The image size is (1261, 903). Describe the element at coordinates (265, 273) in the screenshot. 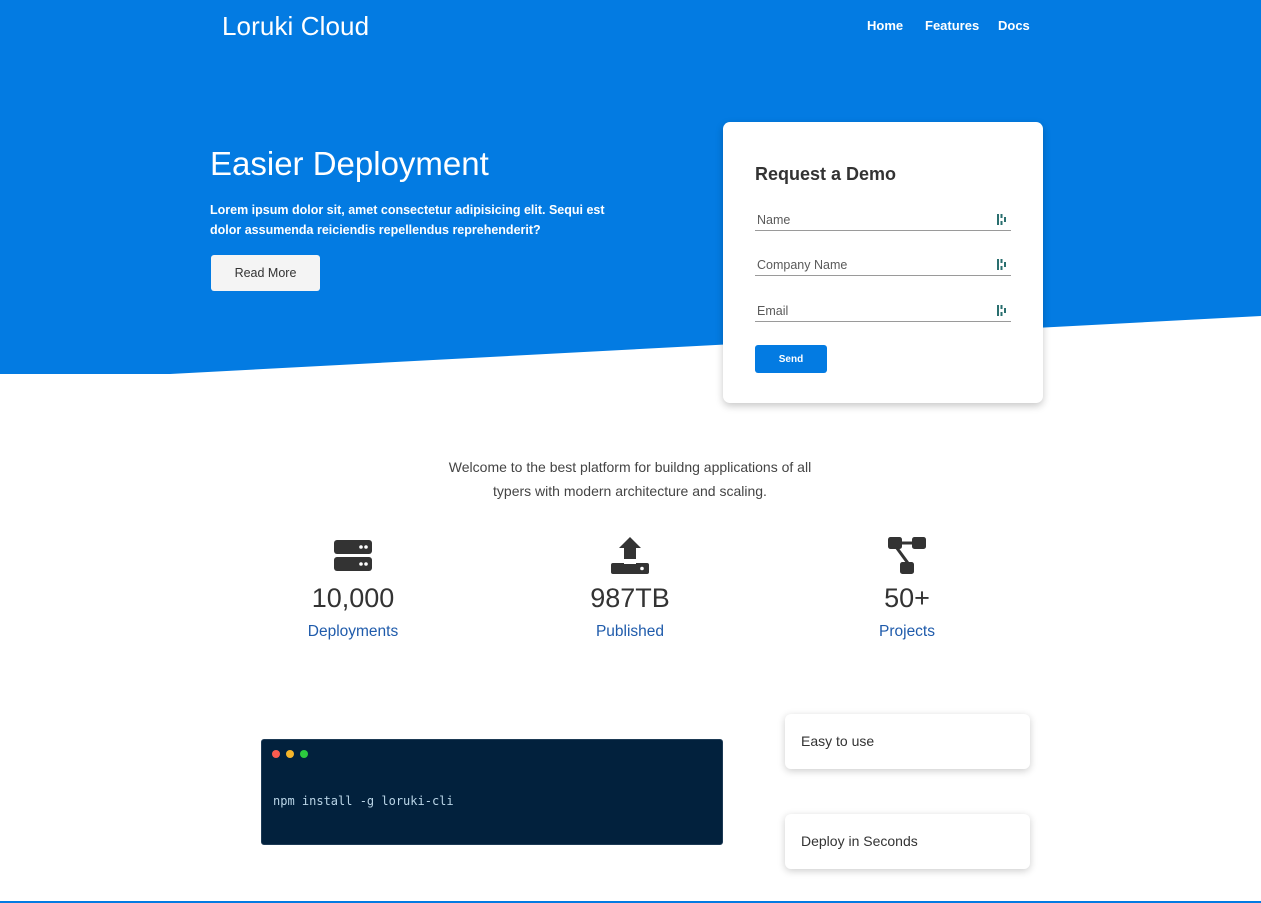

I see `read-more-button: Read More` at that location.